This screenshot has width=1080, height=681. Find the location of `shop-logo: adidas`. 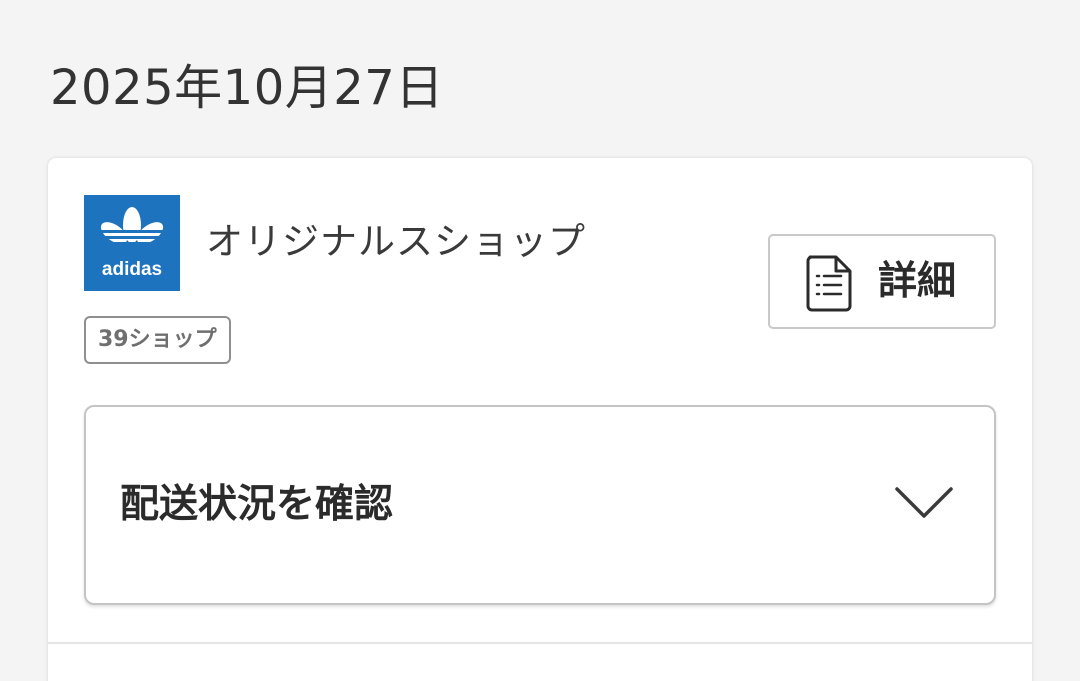

shop-logo: adidas is located at coordinates (132, 243).